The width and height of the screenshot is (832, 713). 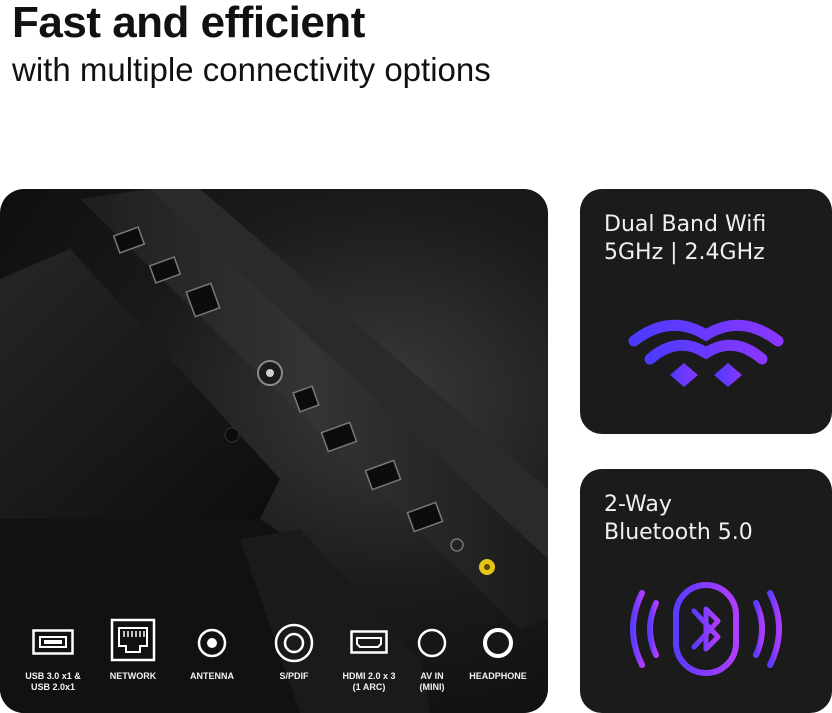 I want to click on ethernet-icon, so click(x=133, y=640).